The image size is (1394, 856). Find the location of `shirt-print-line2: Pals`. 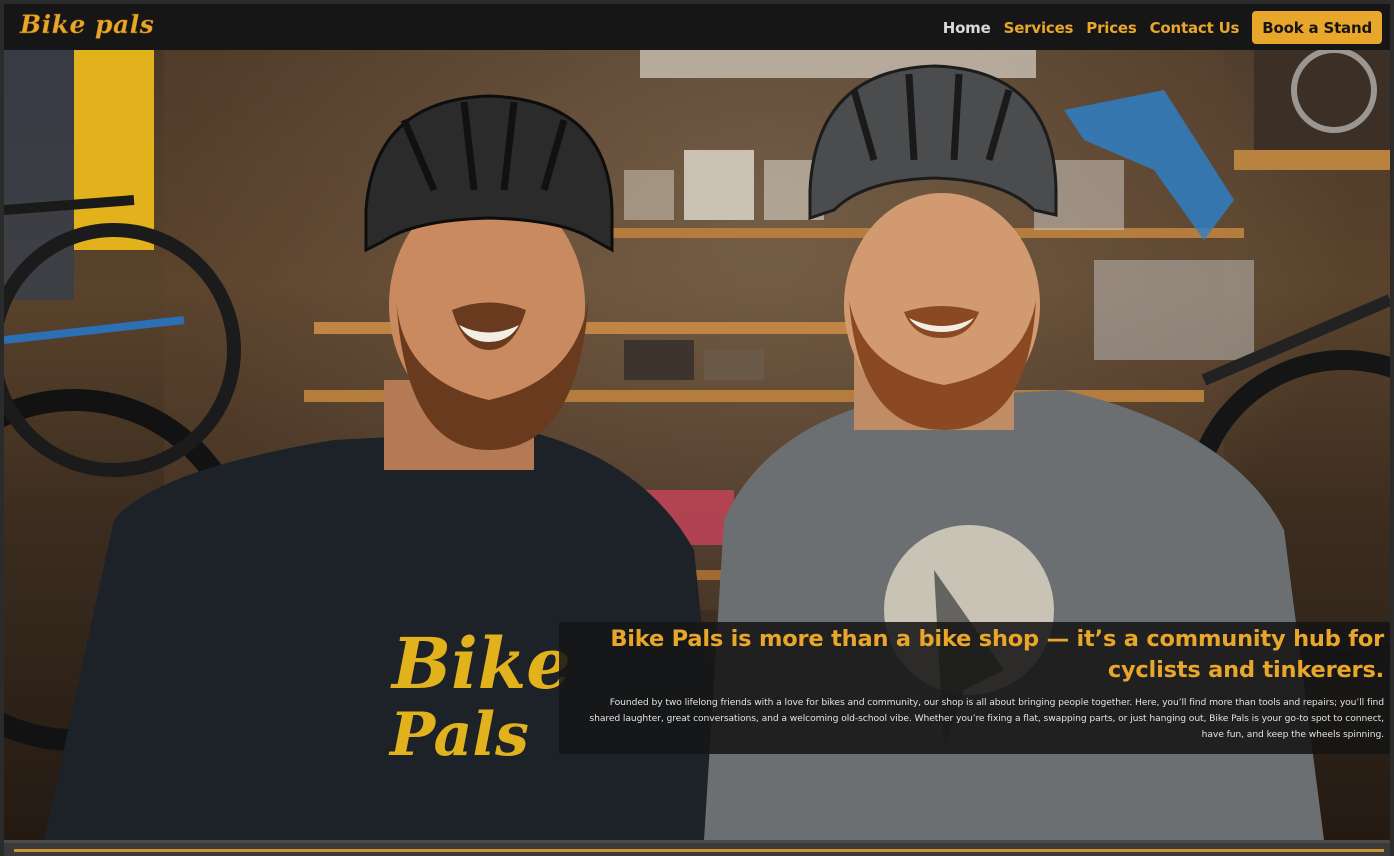

shirt-print-line2: Pals is located at coordinates (458, 735).